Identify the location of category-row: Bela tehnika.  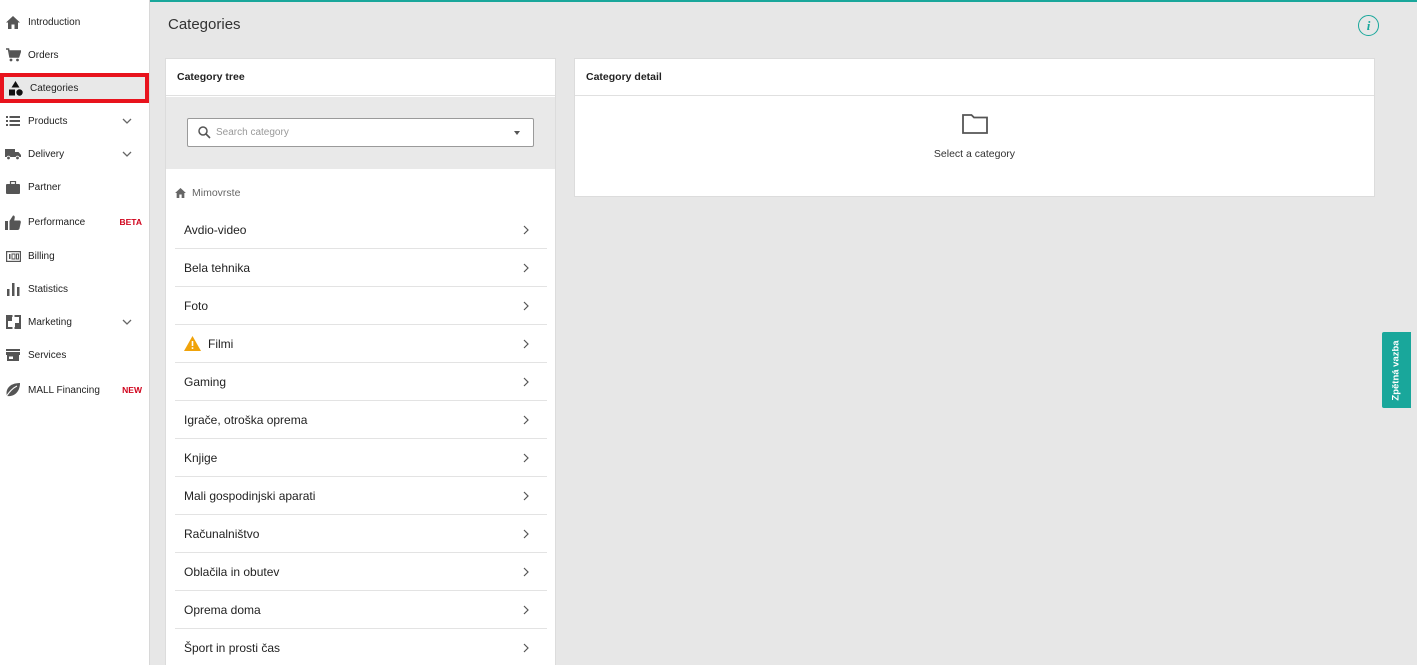
(361, 268).